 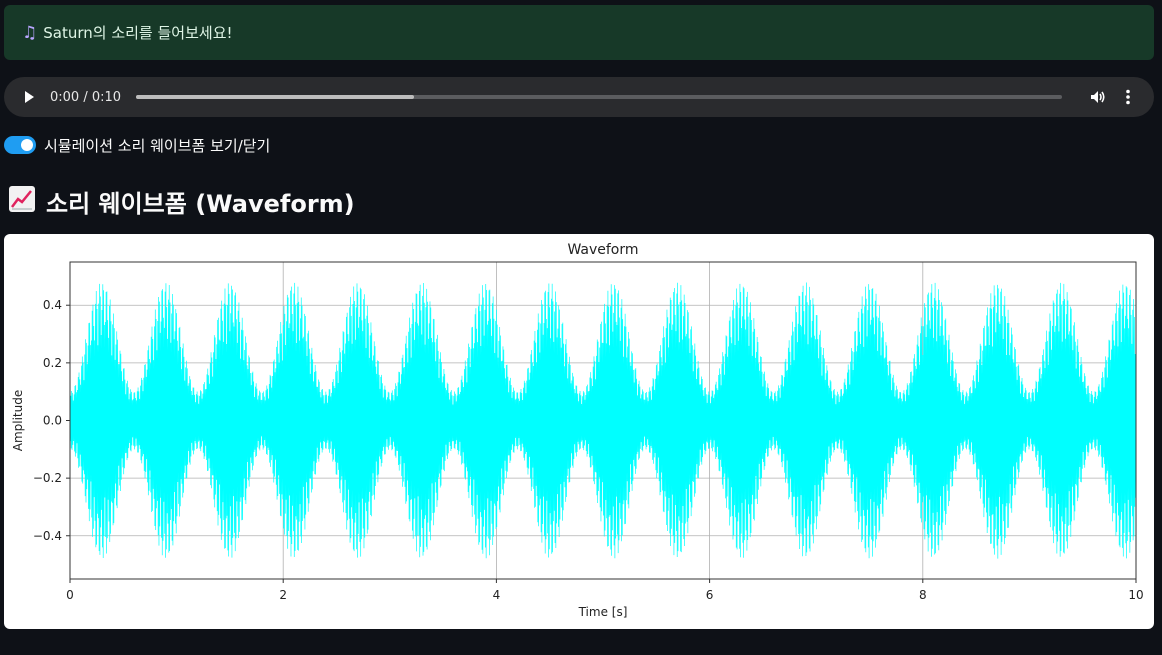 What do you see at coordinates (603, 612) in the screenshot?
I see `x-axis-label: Time [s]` at bounding box center [603, 612].